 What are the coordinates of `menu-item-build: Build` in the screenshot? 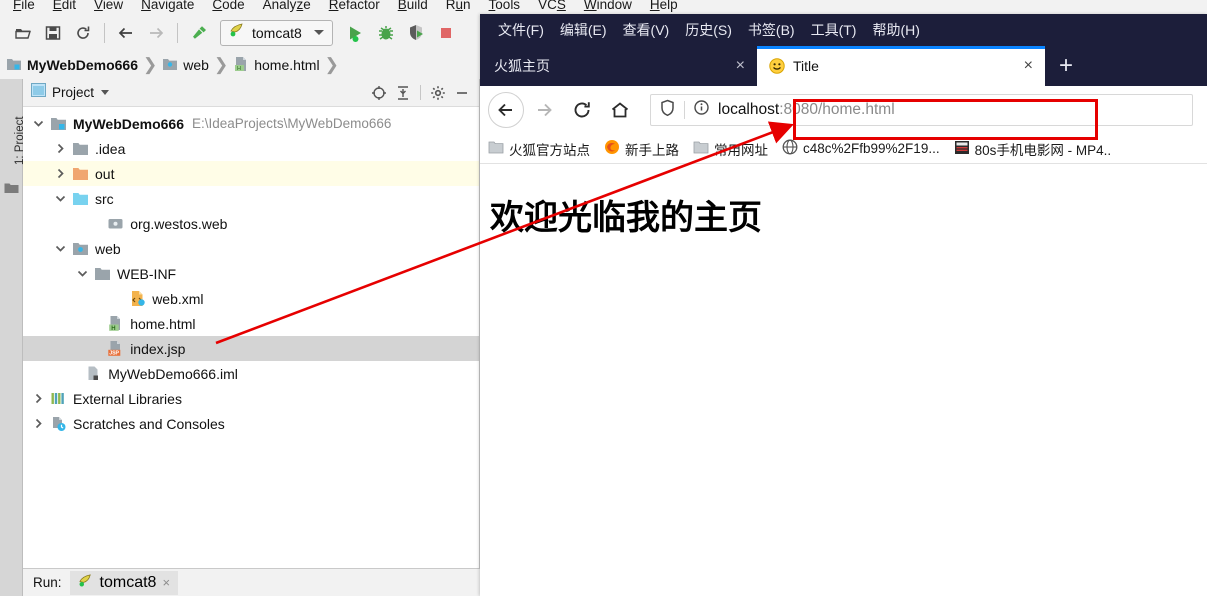 It's located at (413, 6).